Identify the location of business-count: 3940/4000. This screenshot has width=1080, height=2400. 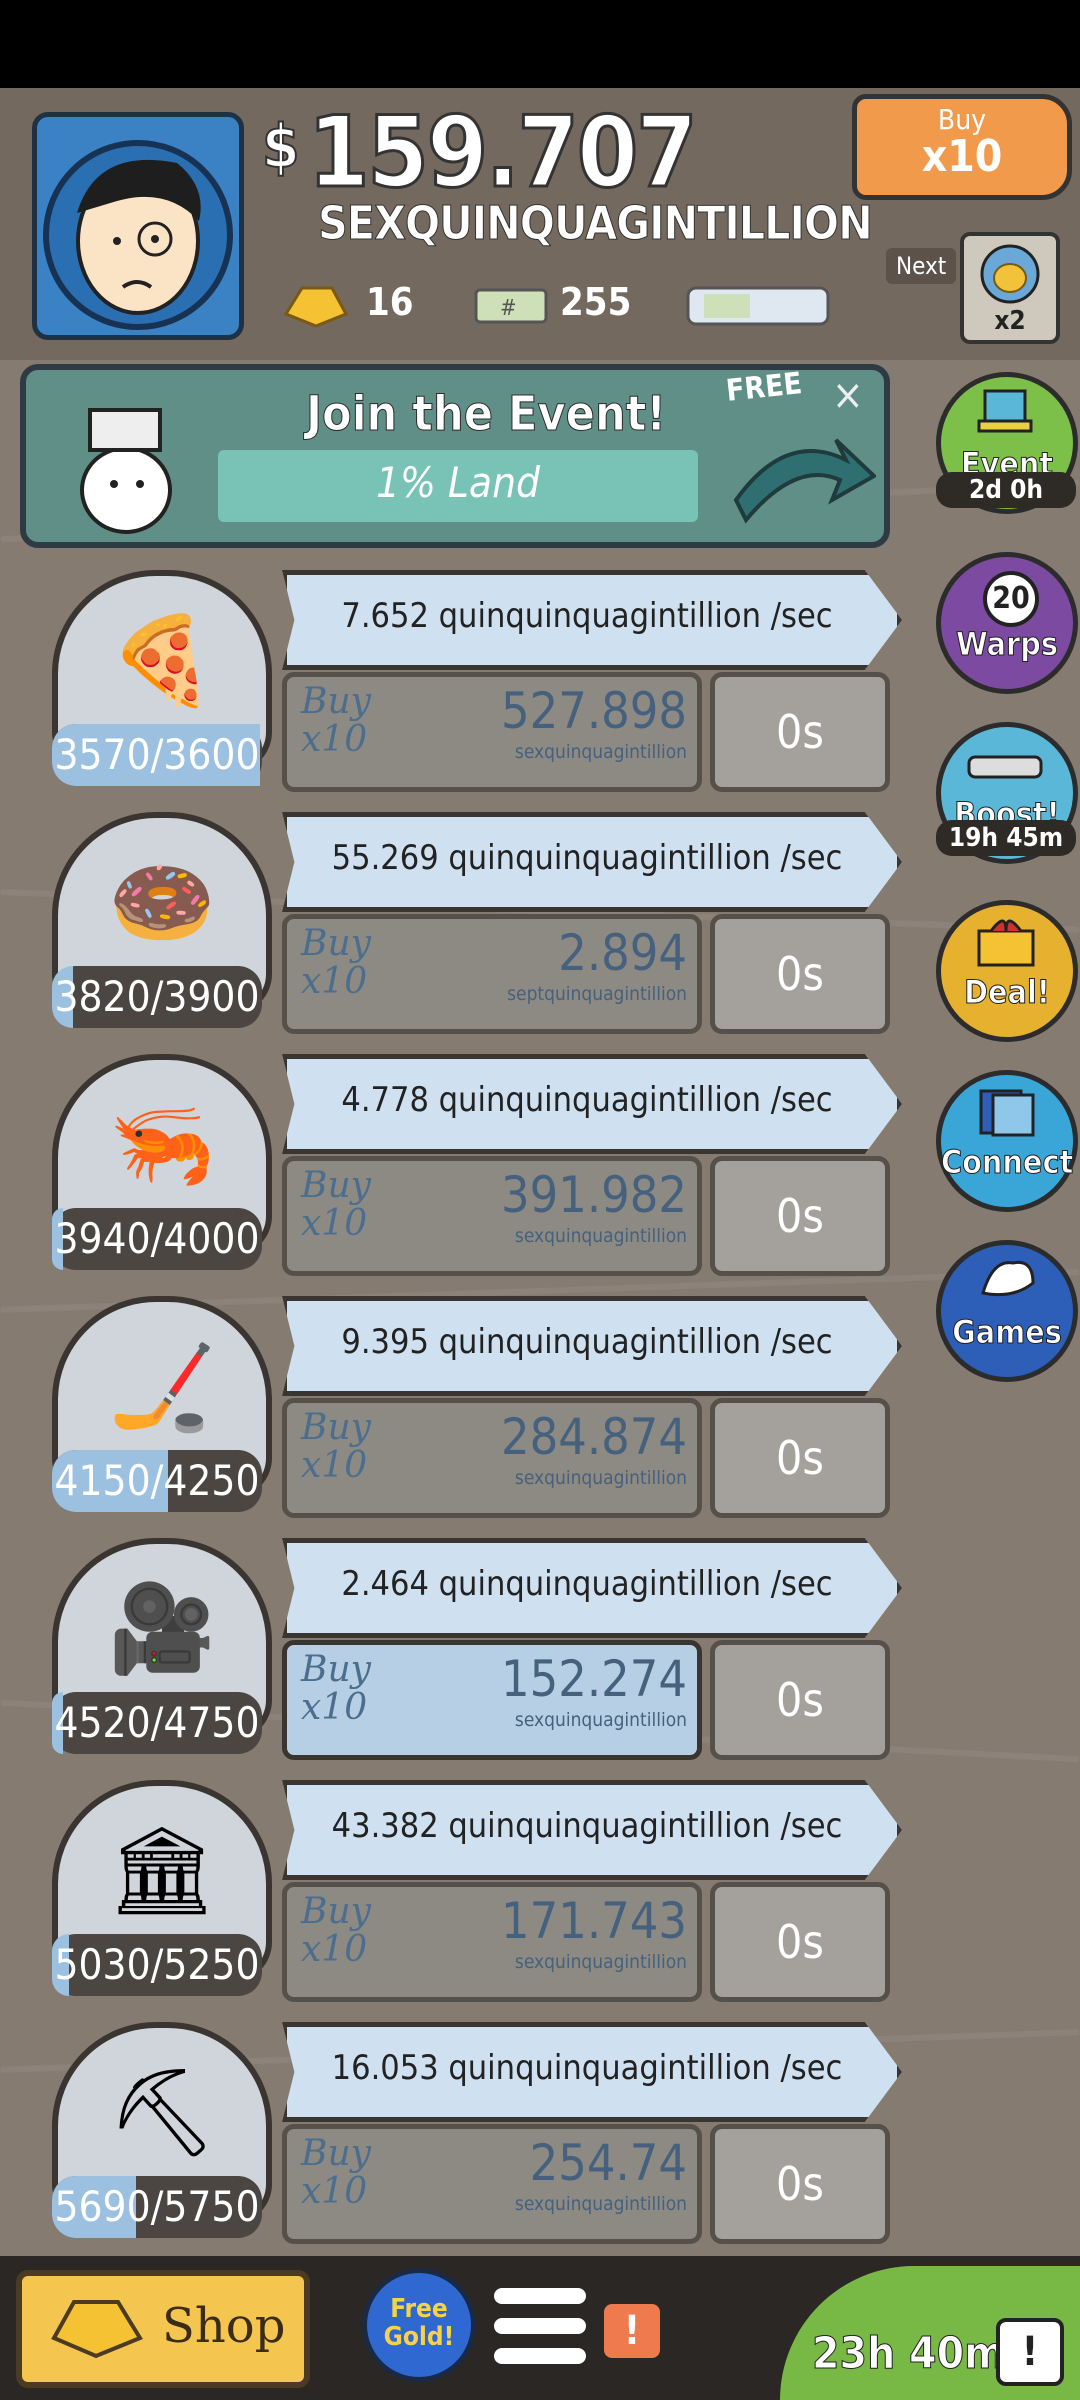
(157, 1239).